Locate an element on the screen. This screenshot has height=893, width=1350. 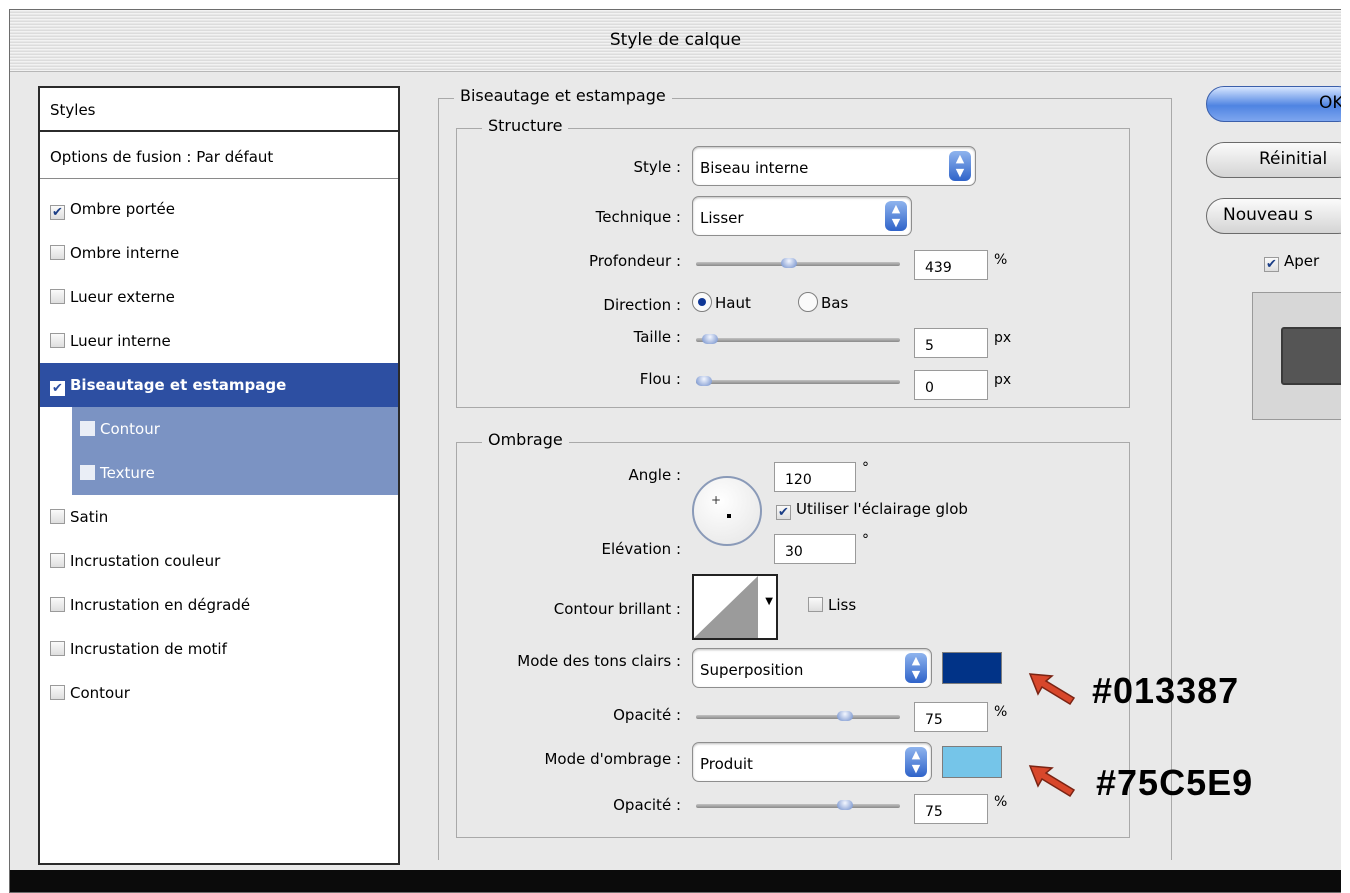
style-item-pattern-overlay: Incrustation de motif is located at coordinates (219, 649).